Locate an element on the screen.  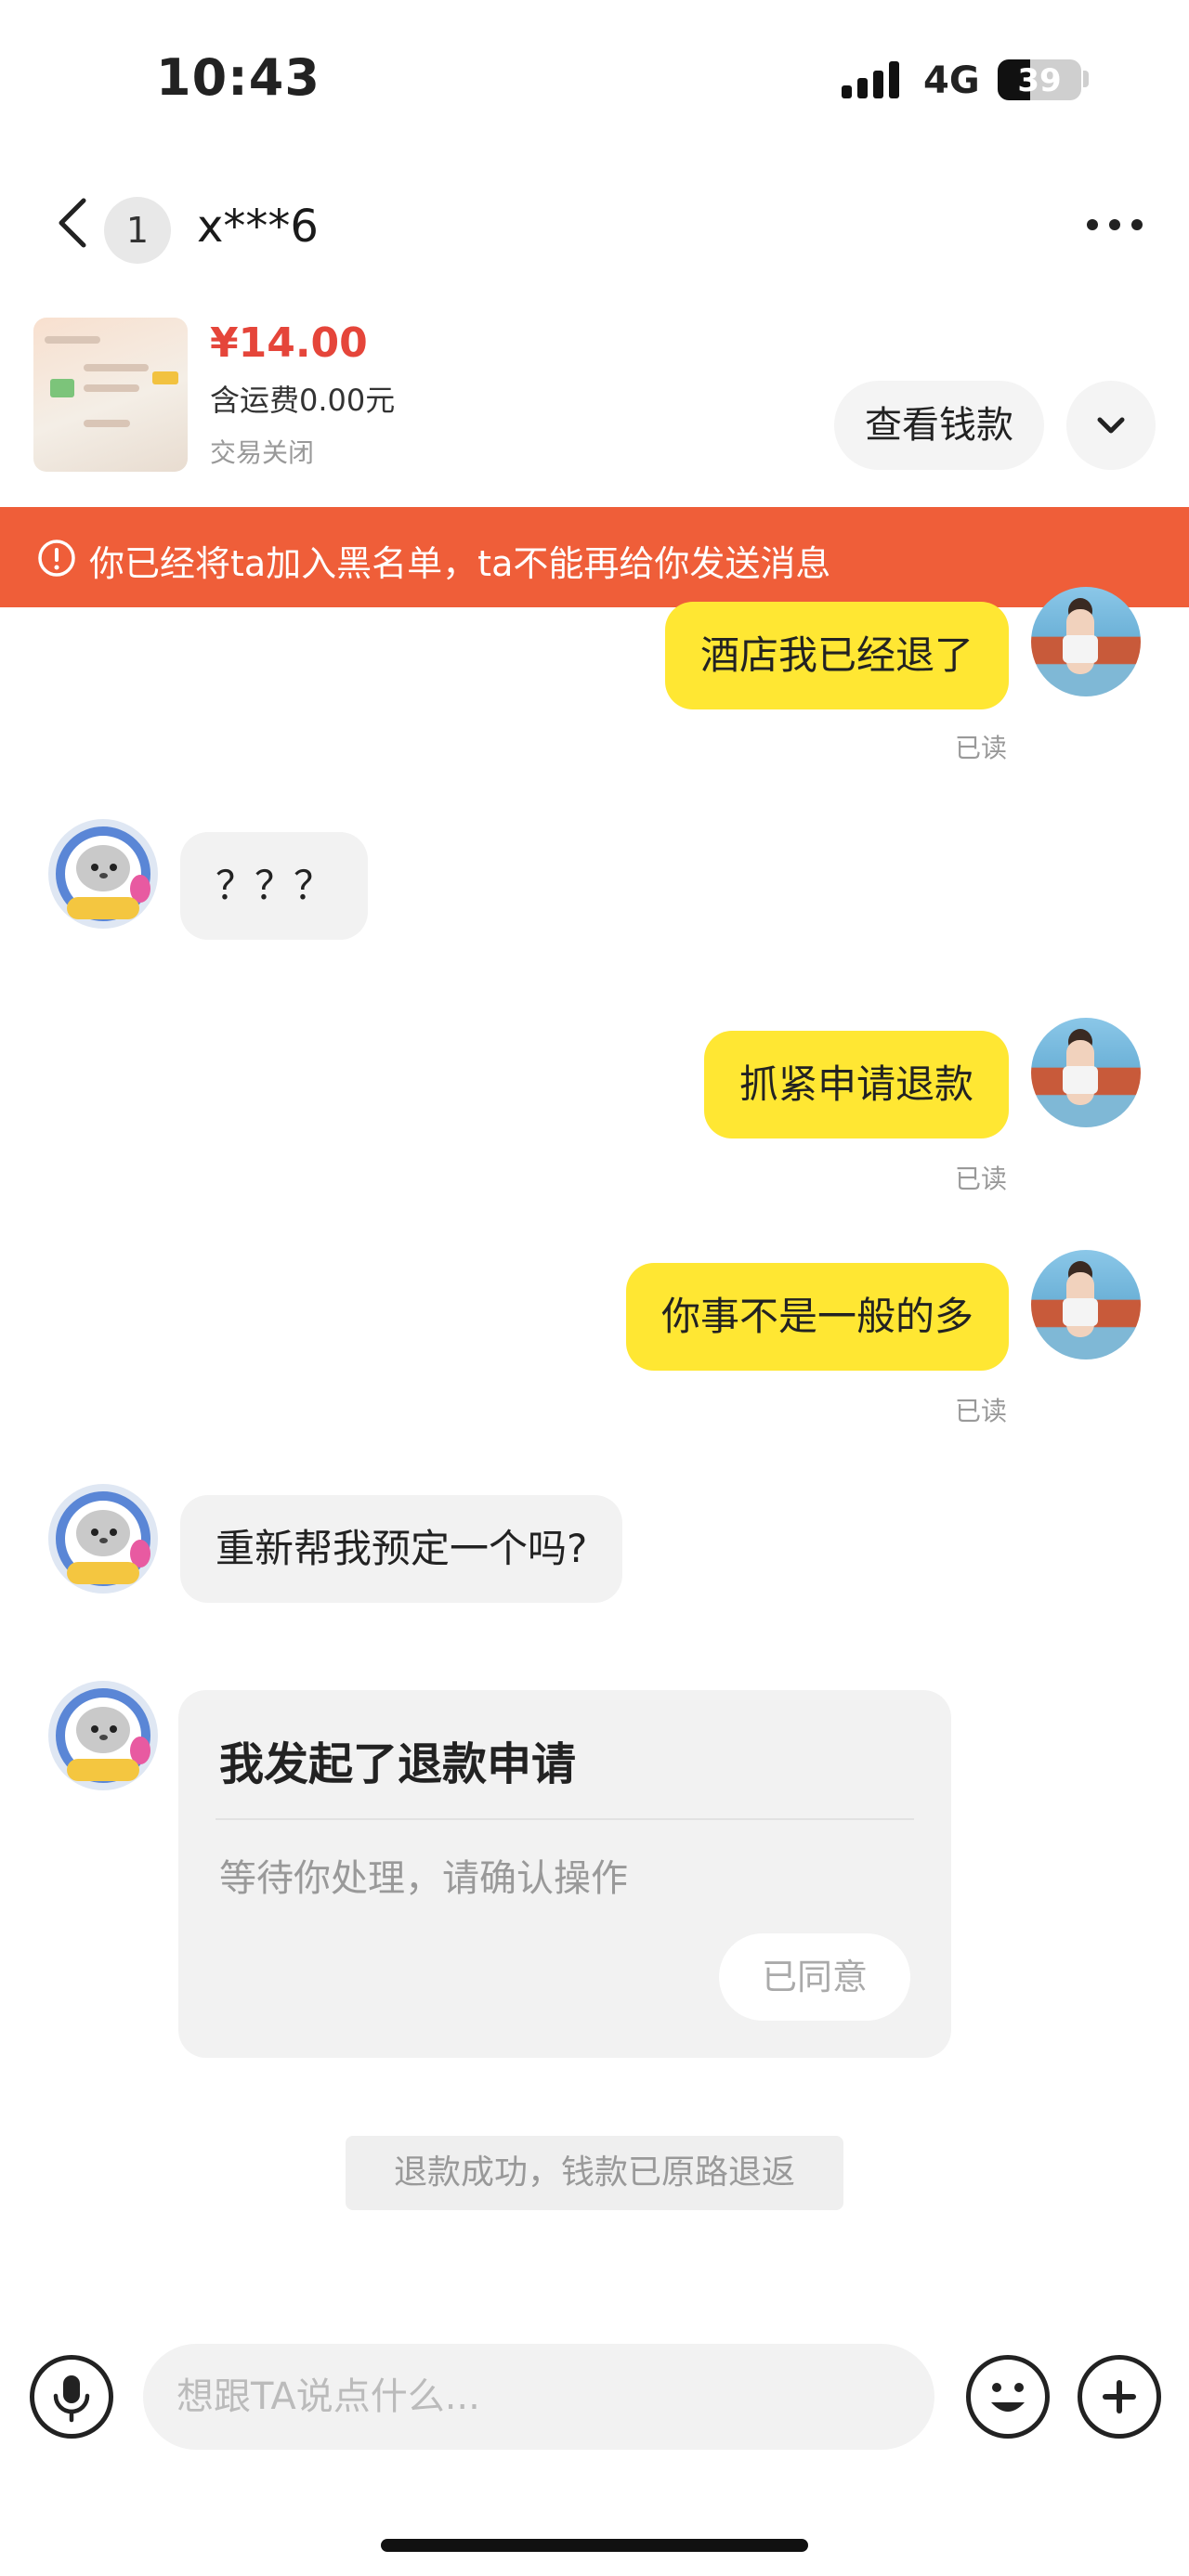
message-bubble-self: 酒店我已经退了 is located at coordinates (837, 655).